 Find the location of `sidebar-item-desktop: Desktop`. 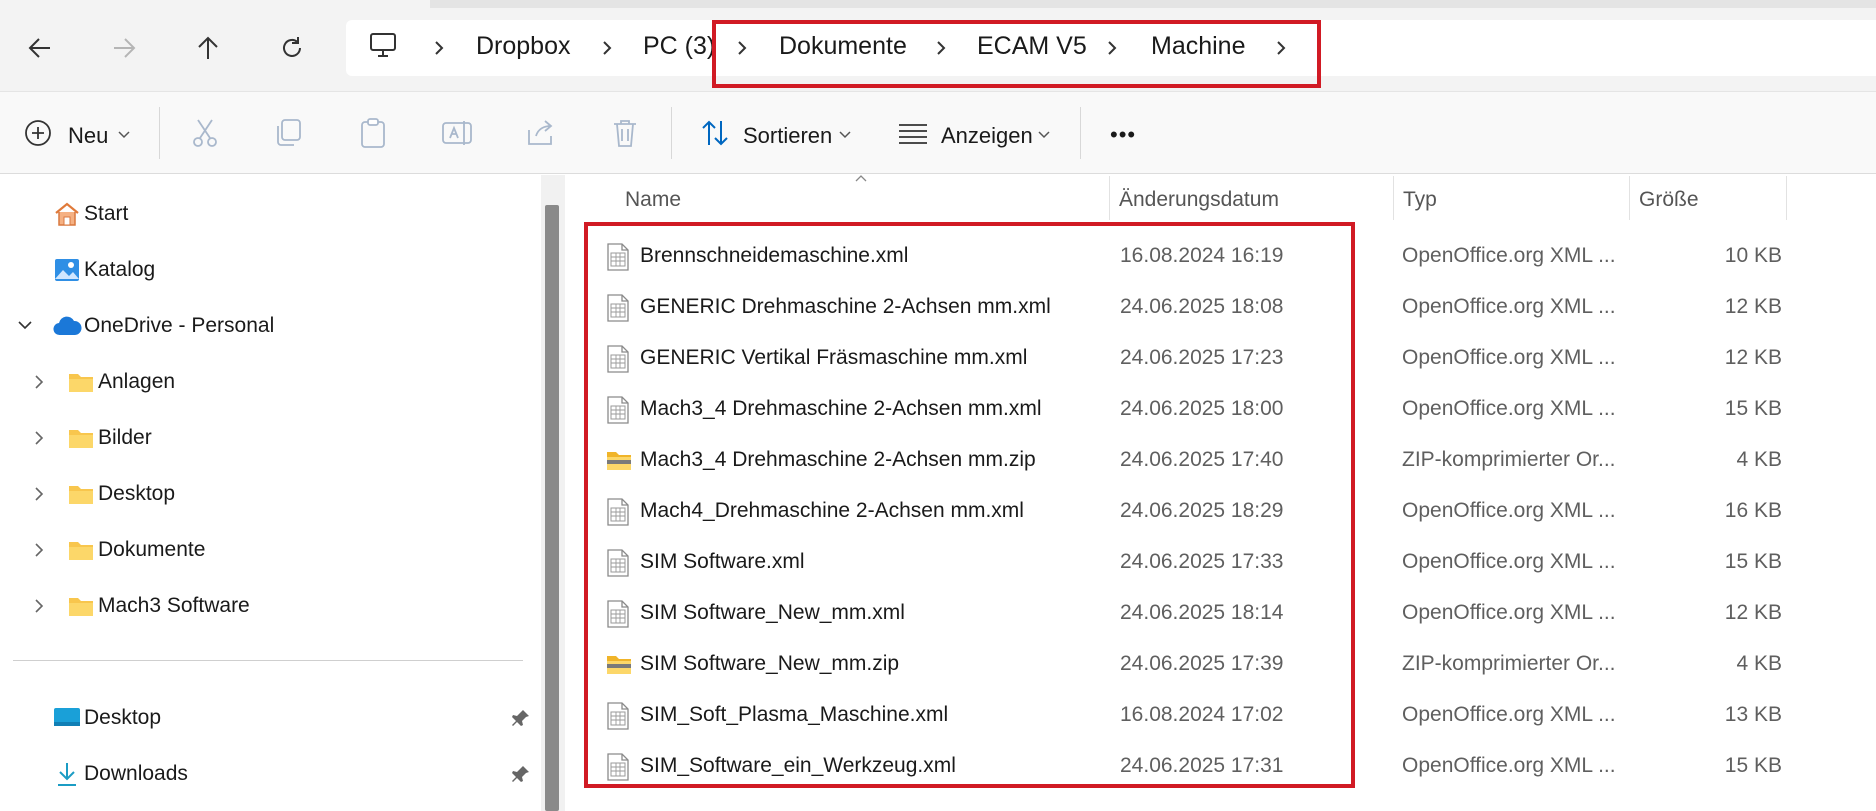

sidebar-item-desktop: Desktop is located at coordinates (120, 494).